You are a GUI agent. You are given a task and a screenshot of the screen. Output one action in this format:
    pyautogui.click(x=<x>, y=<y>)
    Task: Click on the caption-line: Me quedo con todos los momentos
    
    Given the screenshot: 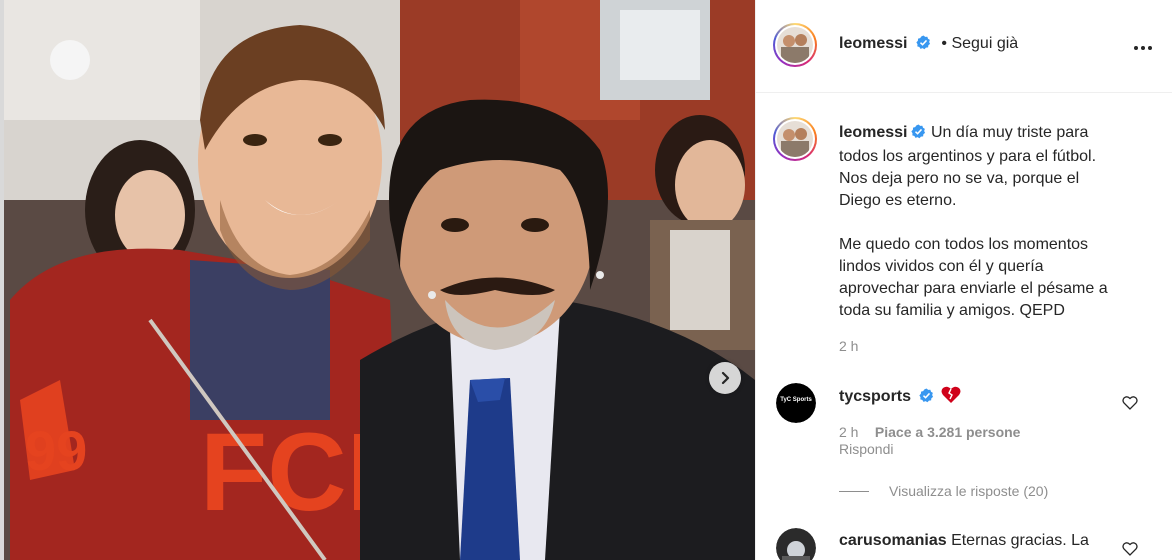 What is the action you would take?
    pyautogui.click(x=964, y=244)
    